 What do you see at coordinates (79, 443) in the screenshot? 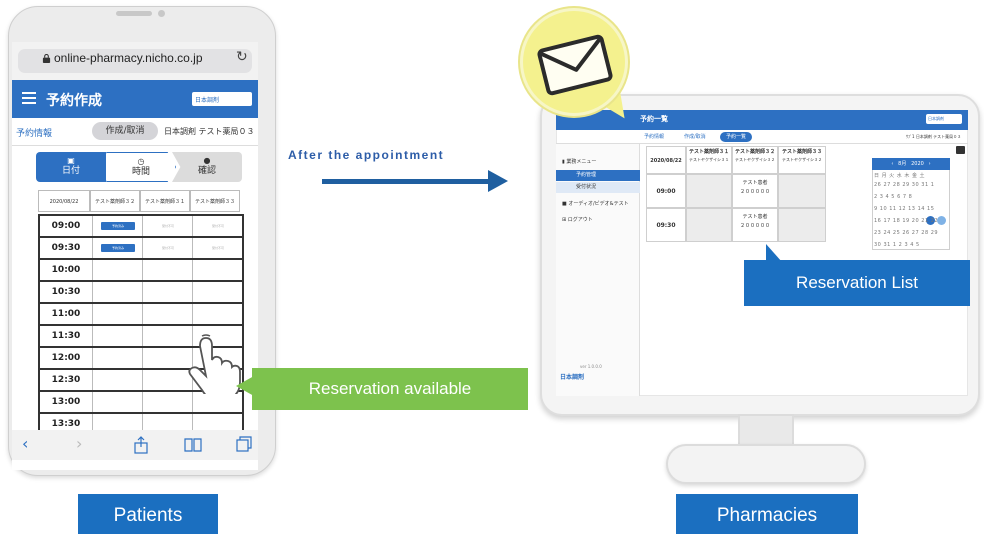
I see `forward-icon: ›` at bounding box center [79, 443].